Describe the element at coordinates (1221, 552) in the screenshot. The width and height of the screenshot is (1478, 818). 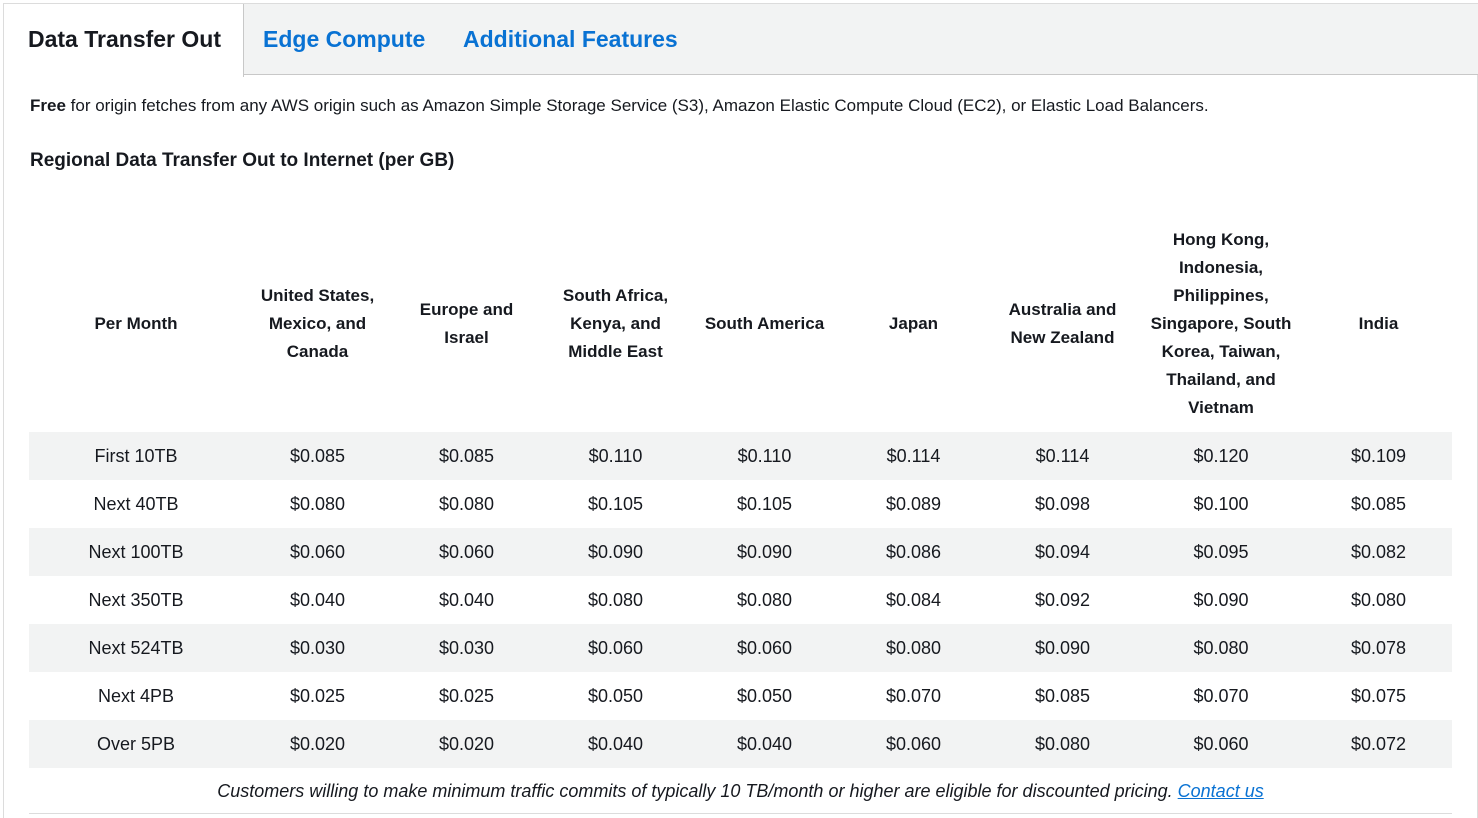
I see `price-cell: $0.095` at that location.